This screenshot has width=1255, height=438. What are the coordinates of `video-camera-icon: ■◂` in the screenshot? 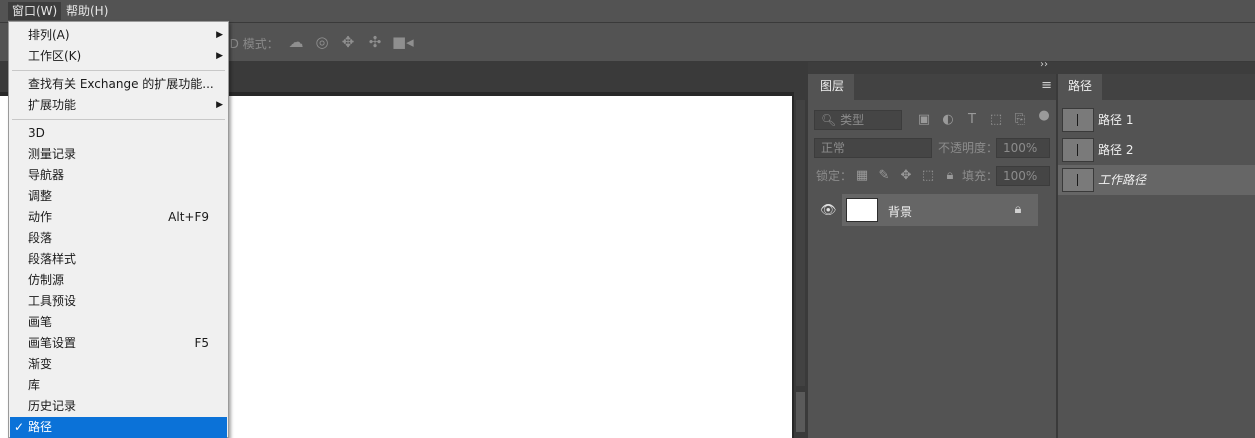 It's located at (403, 42).